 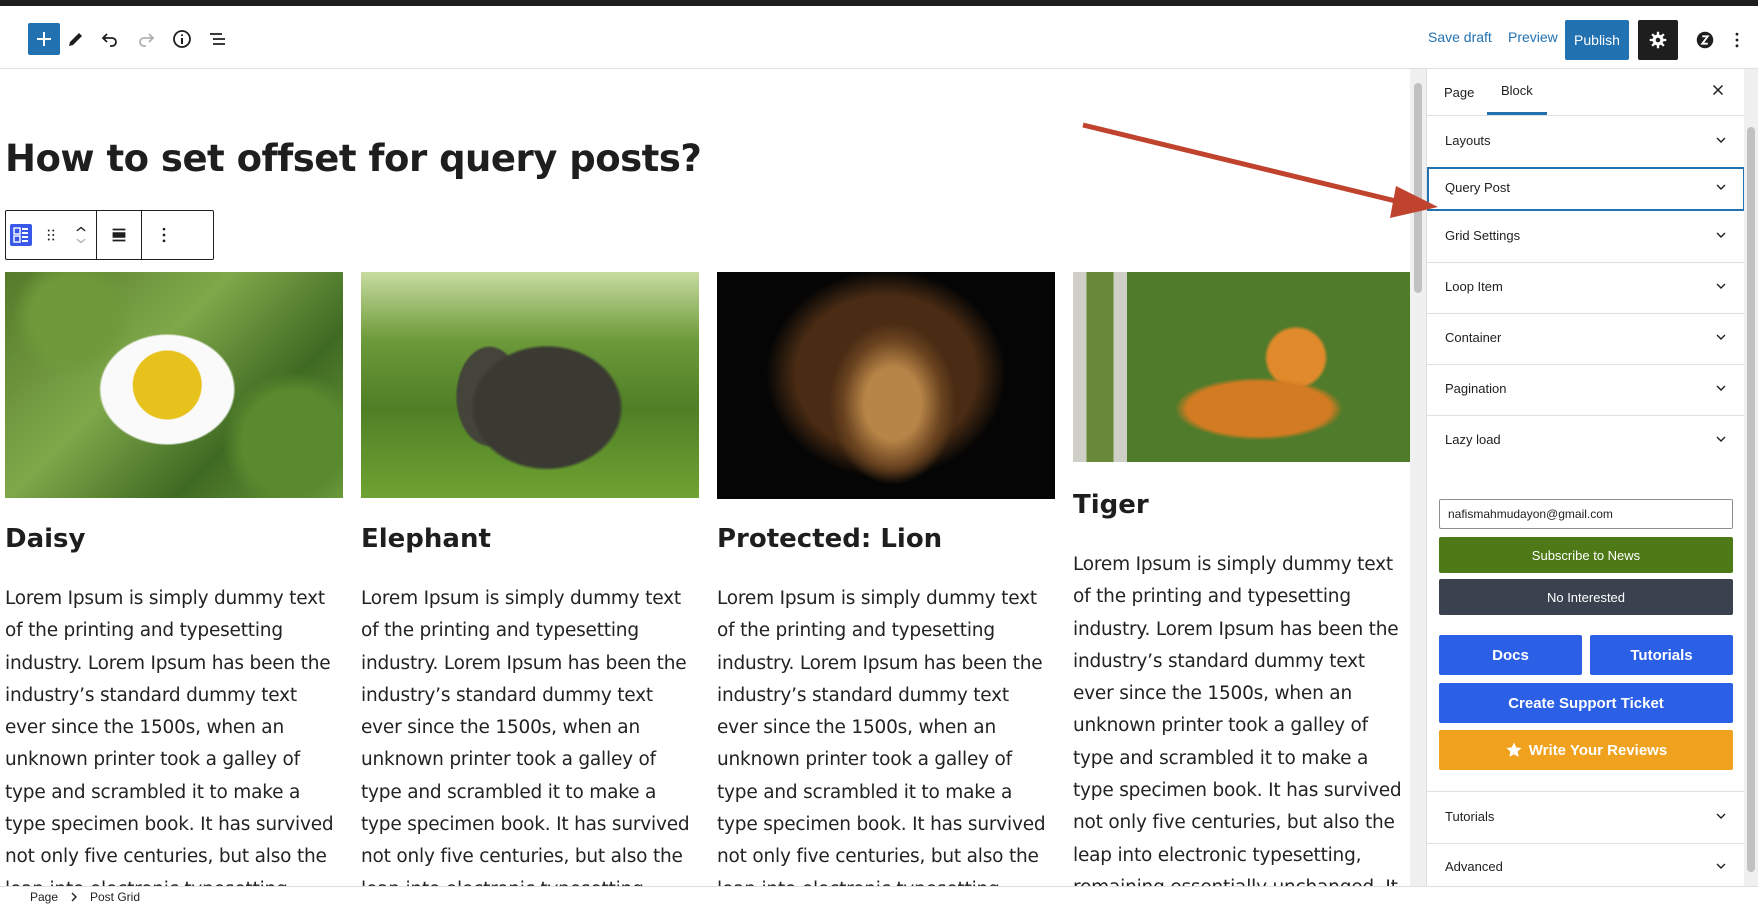 What do you see at coordinates (1473, 439) in the screenshot?
I see `panel-label: Lazy load` at bounding box center [1473, 439].